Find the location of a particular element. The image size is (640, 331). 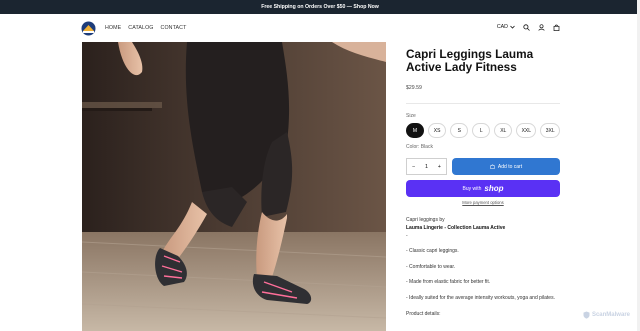

size-option-xl: XL is located at coordinates (503, 130).